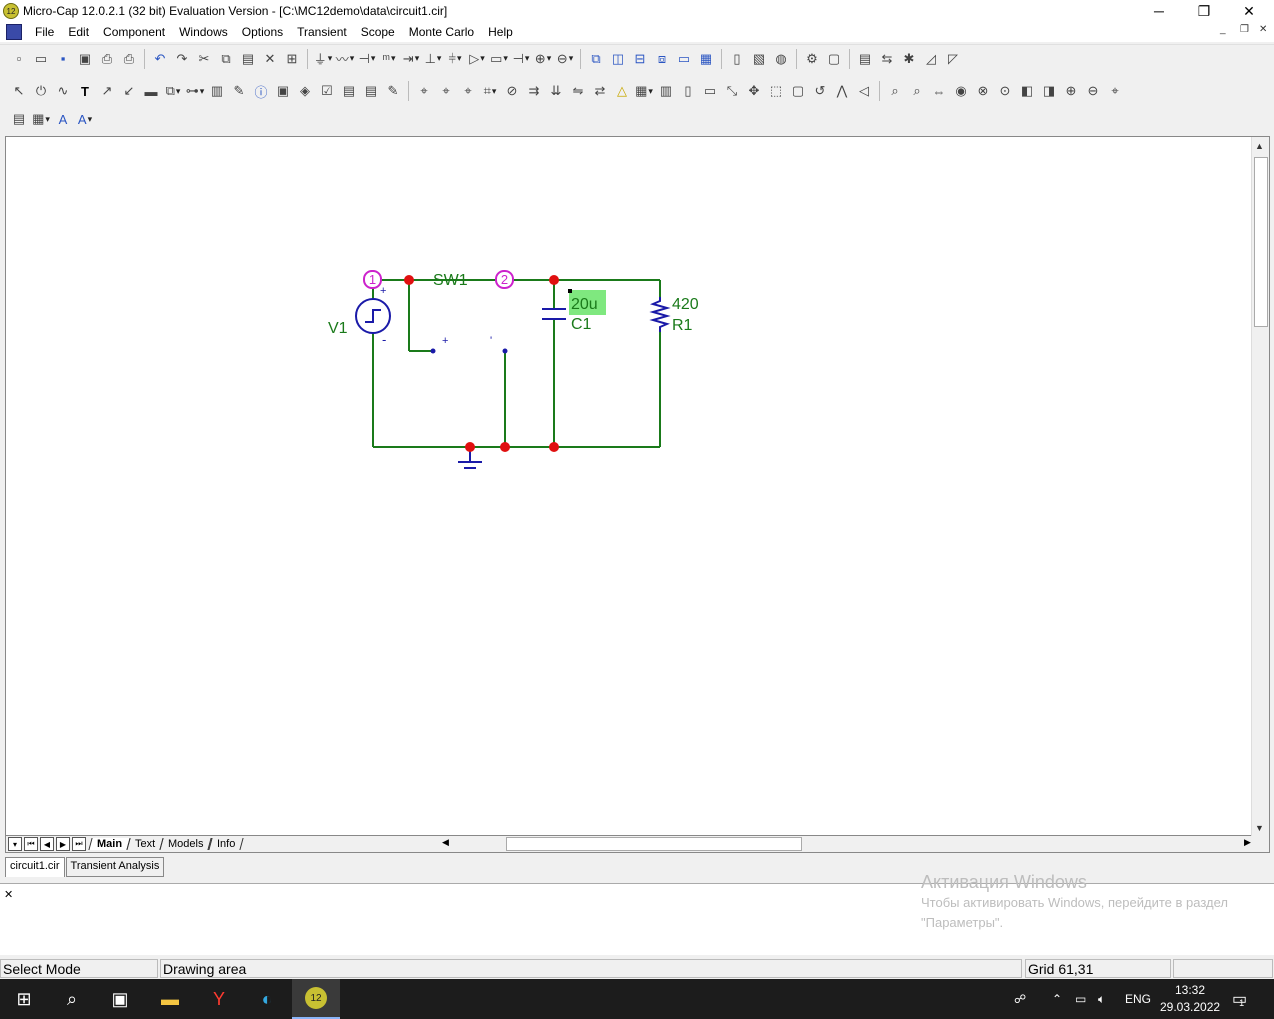  What do you see at coordinates (1138, 999) in the screenshot?
I see `language-indicator: ENG` at bounding box center [1138, 999].